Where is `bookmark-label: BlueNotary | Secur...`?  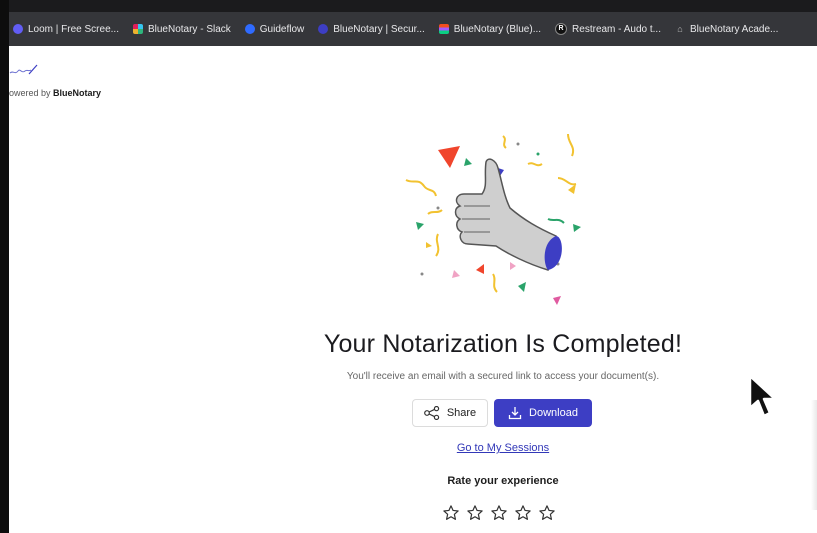
bookmark-label: BlueNotary | Secur... is located at coordinates (379, 29).